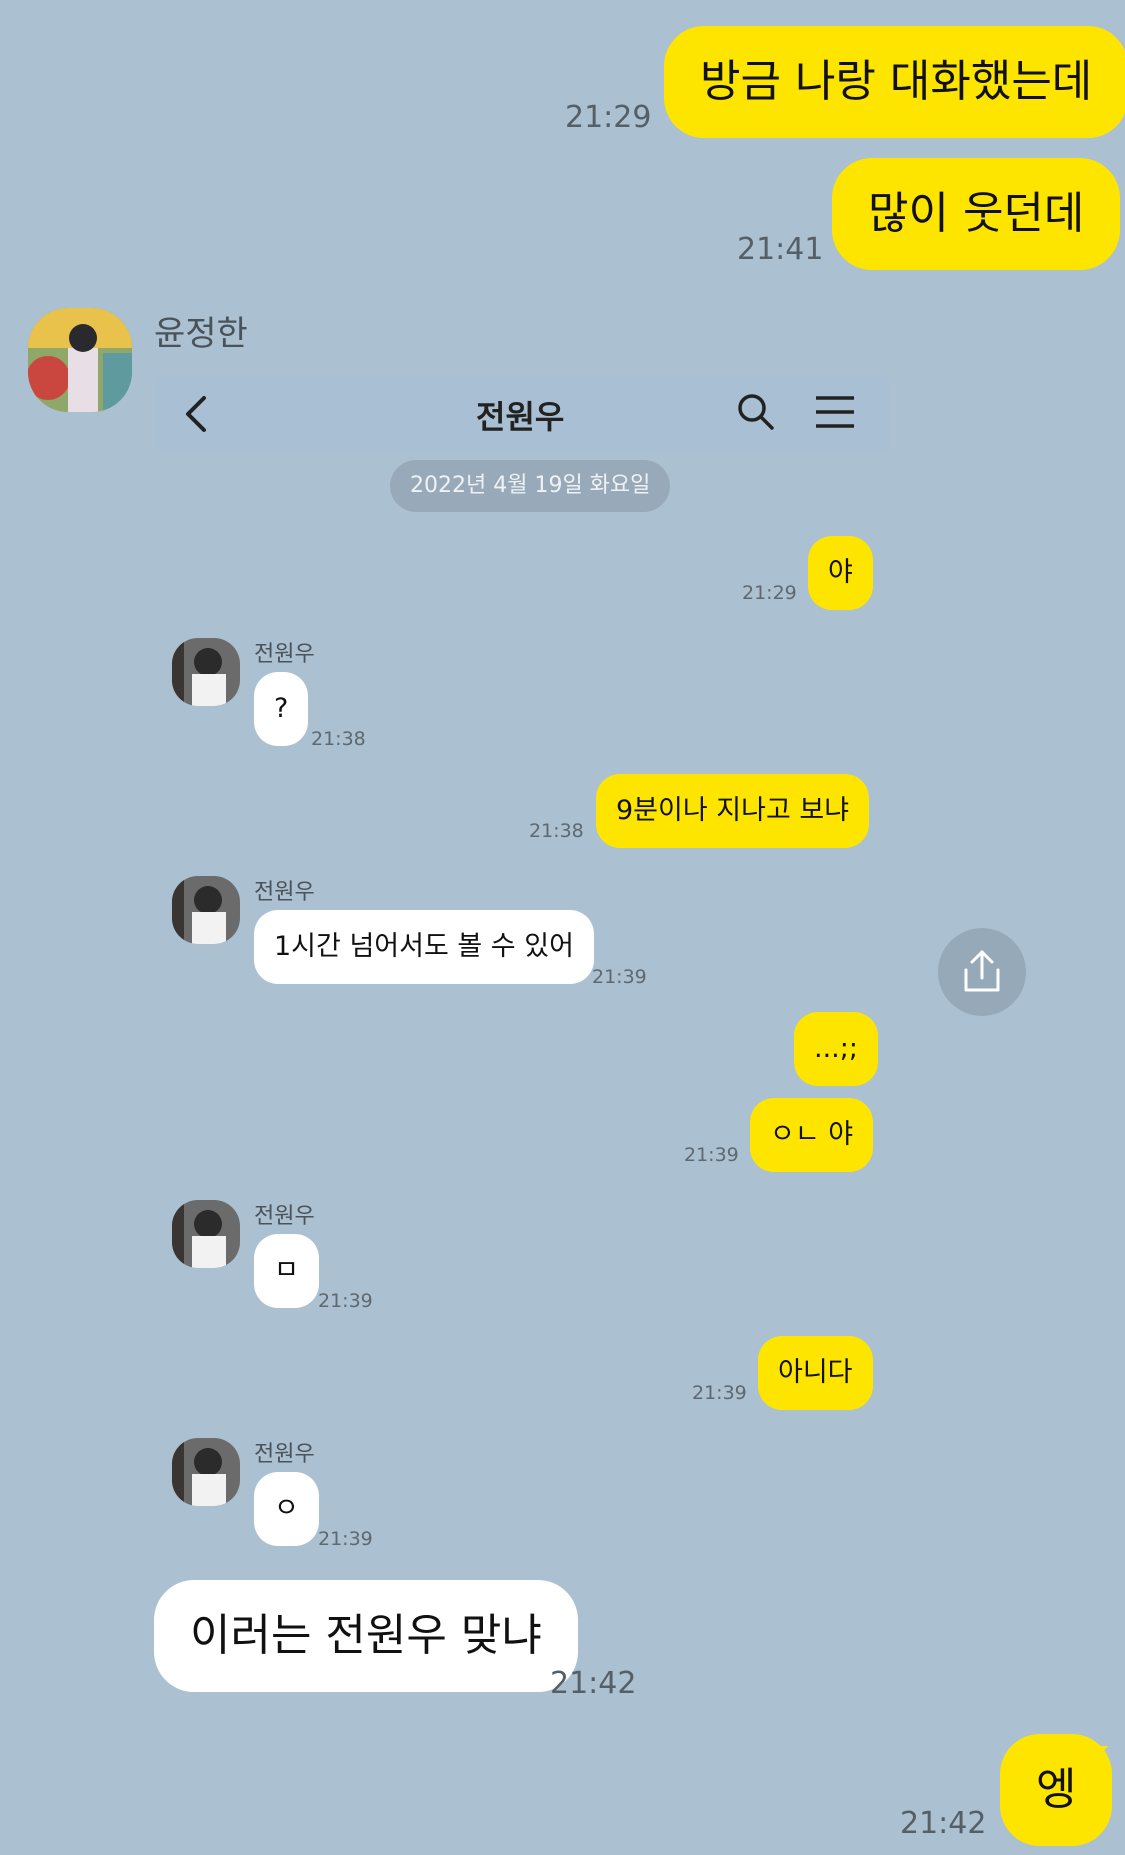 The height and width of the screenshot is (1855, 1125). I want to click on message-text: 방금 나랑 대화했는데, so click(896, 81).